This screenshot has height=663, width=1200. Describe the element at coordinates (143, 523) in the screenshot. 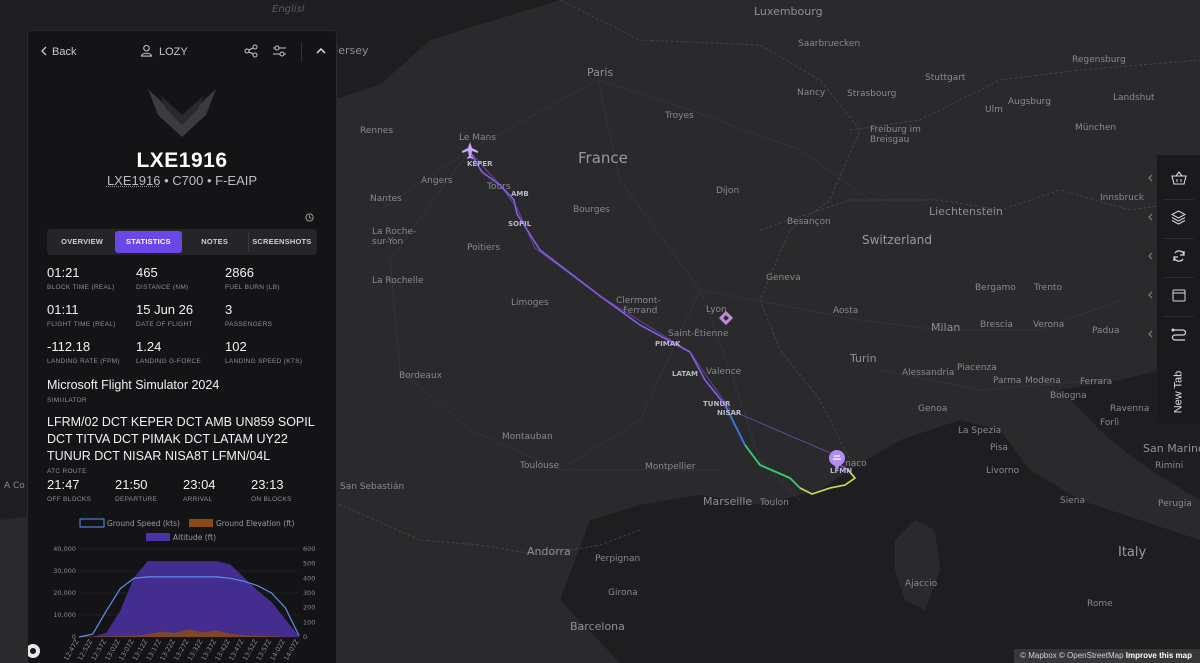

I see `legend-speed: Ground Speed (kts)` at that location.